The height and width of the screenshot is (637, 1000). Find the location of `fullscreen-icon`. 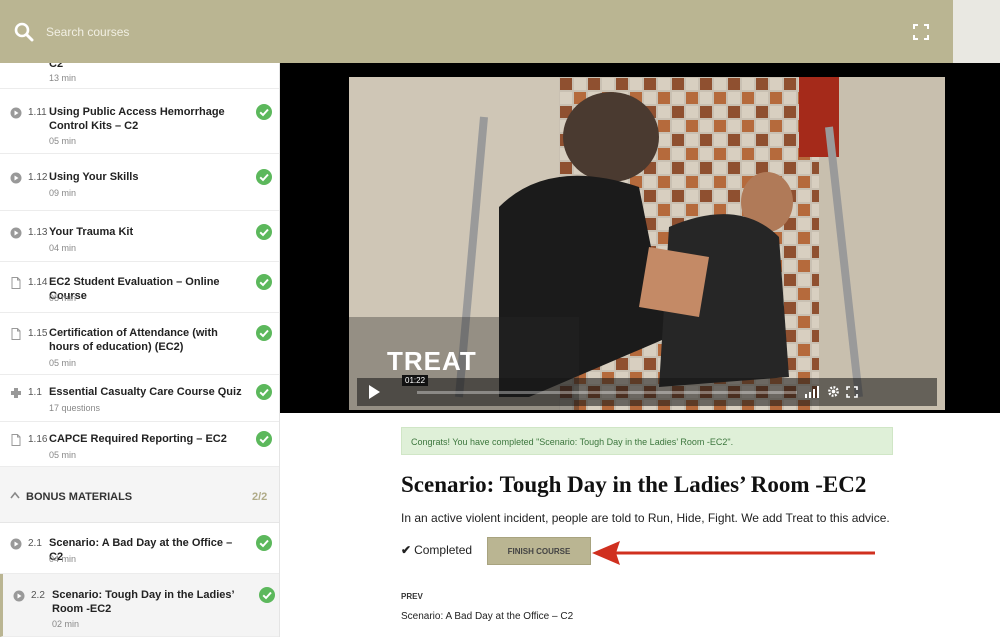

fullscreen-icon is located at coordinates (921, 32).